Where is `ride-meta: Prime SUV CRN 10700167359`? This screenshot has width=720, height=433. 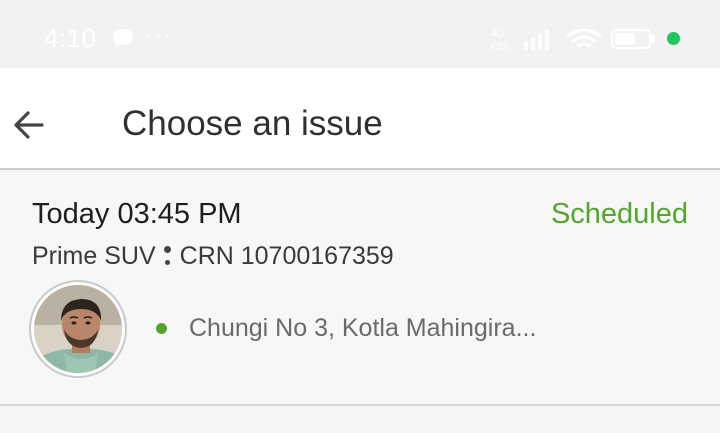
ride-meta: Prime SUV CRN 10700167359 is located at coordinates (213, 256).